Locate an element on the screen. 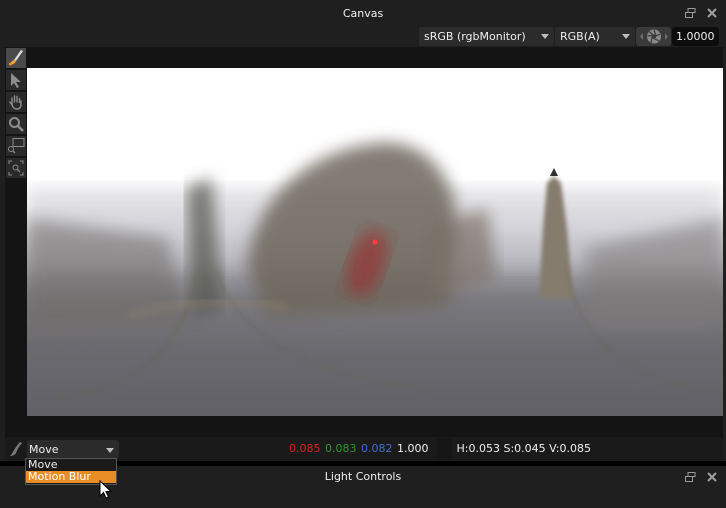 This screenshot has width=726, height=508. channel-select: RGB(A) is located at coordinates (595, 36).